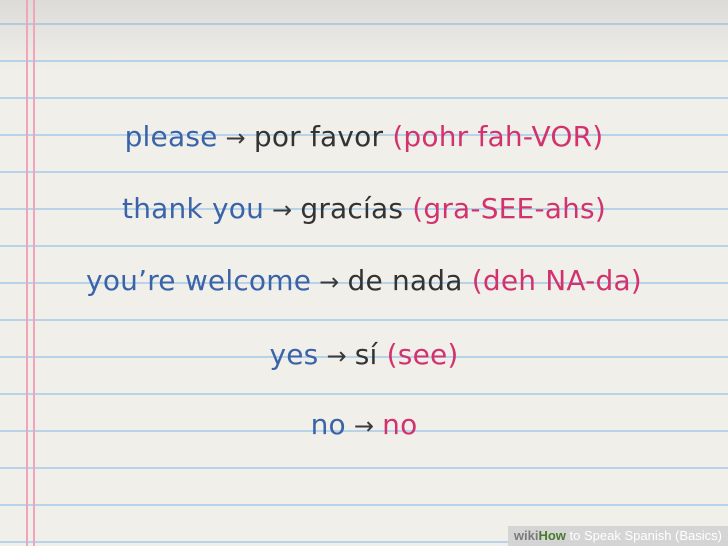  I want to click on phrase-row-no: no → no, so click(364, 425).